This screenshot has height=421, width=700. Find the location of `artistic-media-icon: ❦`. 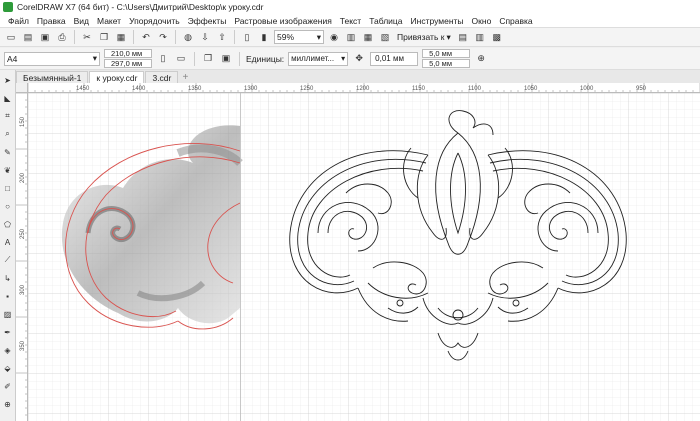

artistic-media-icon: ❦ is located at coordinates (8, 170).